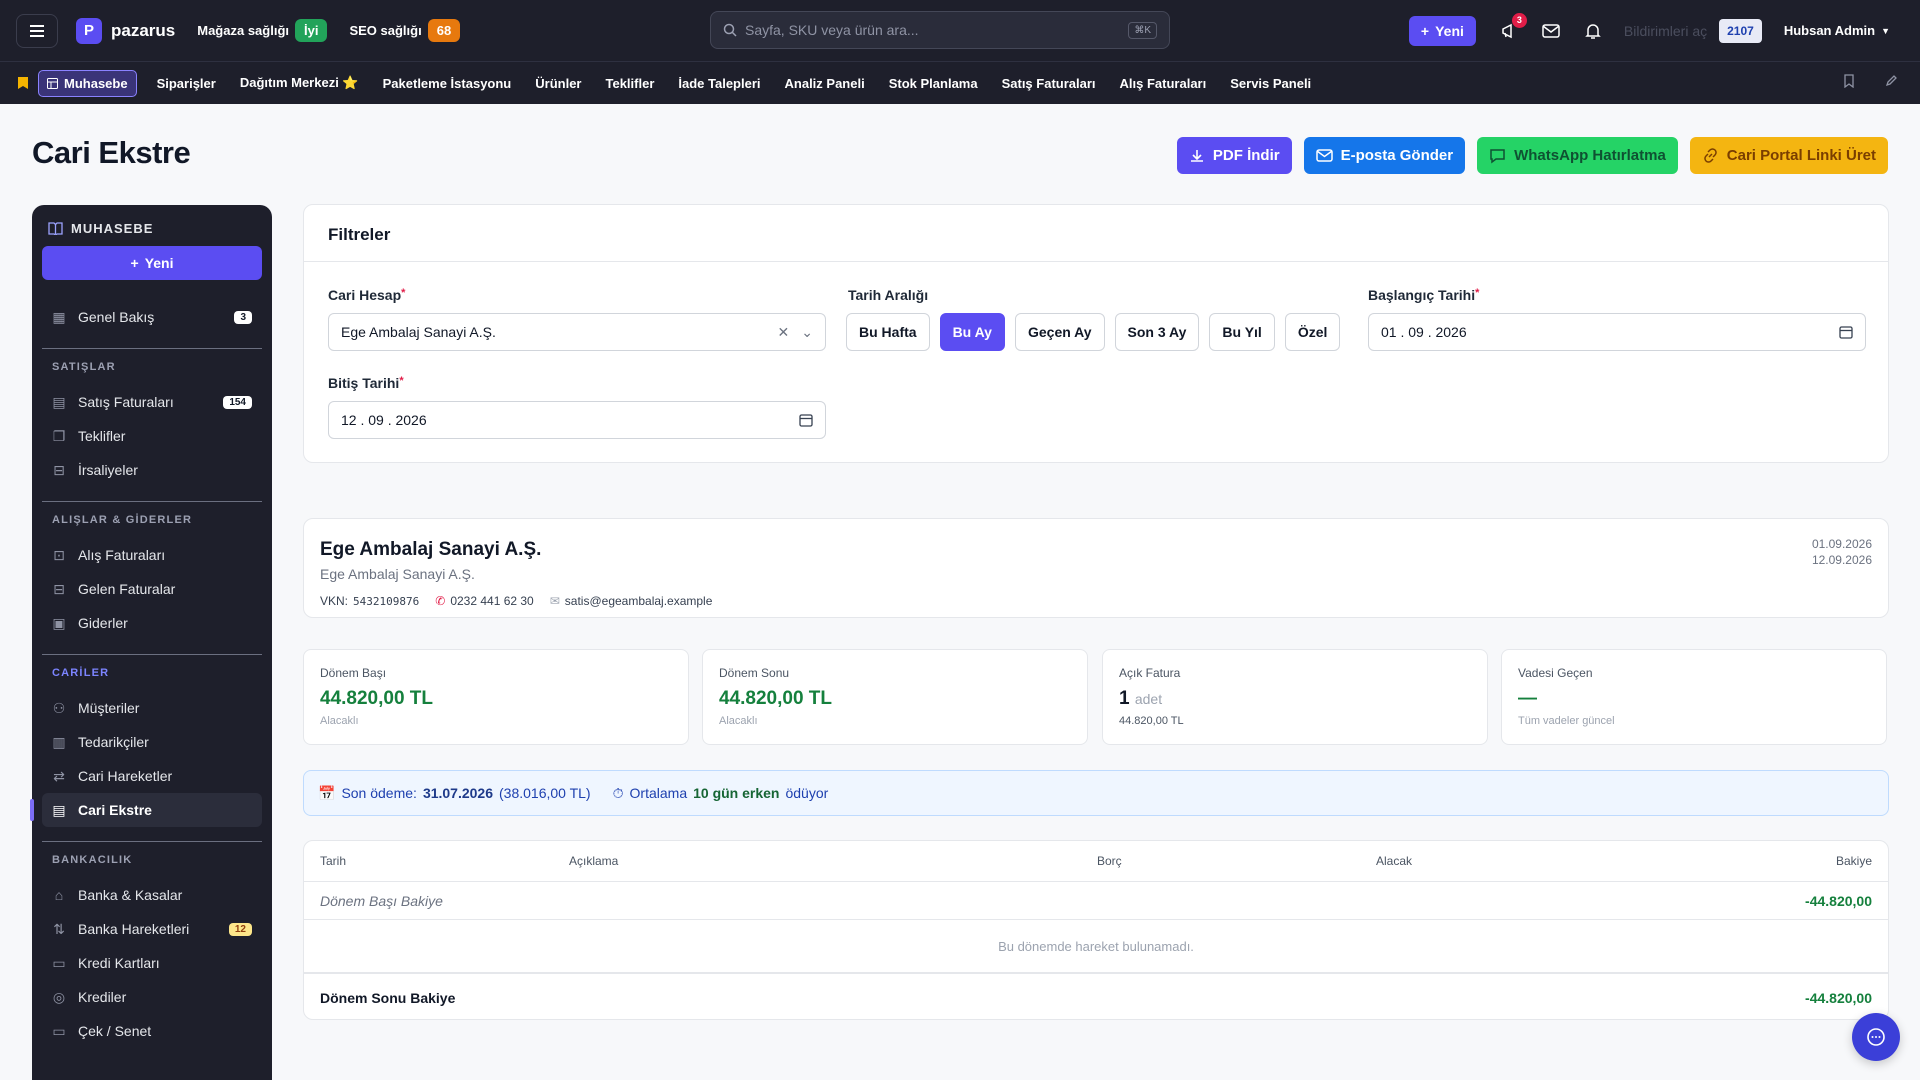  I want to click on divider, so click(152, 501).